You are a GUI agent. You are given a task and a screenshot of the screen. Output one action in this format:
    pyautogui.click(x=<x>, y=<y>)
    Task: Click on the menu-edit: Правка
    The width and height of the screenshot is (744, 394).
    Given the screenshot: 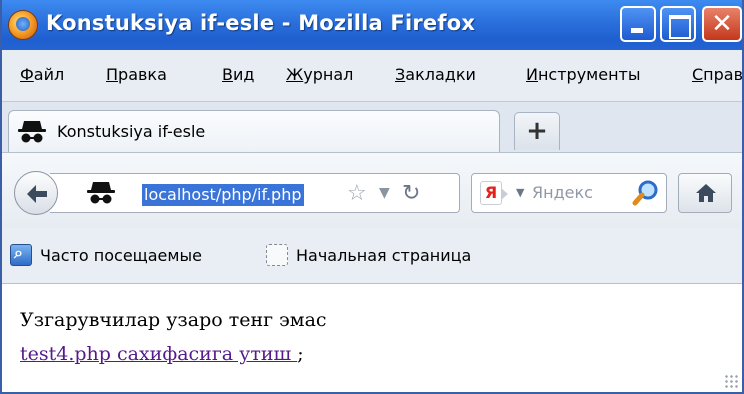 What is the action you would take?
    pyautogui.click(x=136, y=74)
    